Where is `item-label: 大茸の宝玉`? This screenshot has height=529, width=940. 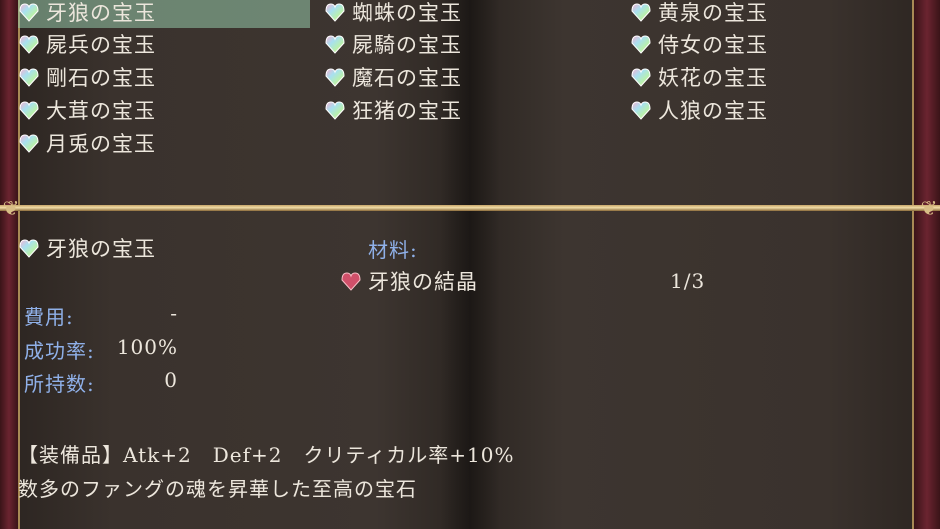
item-label: 大茸の宝玉 is located at coordinates (101, 111).